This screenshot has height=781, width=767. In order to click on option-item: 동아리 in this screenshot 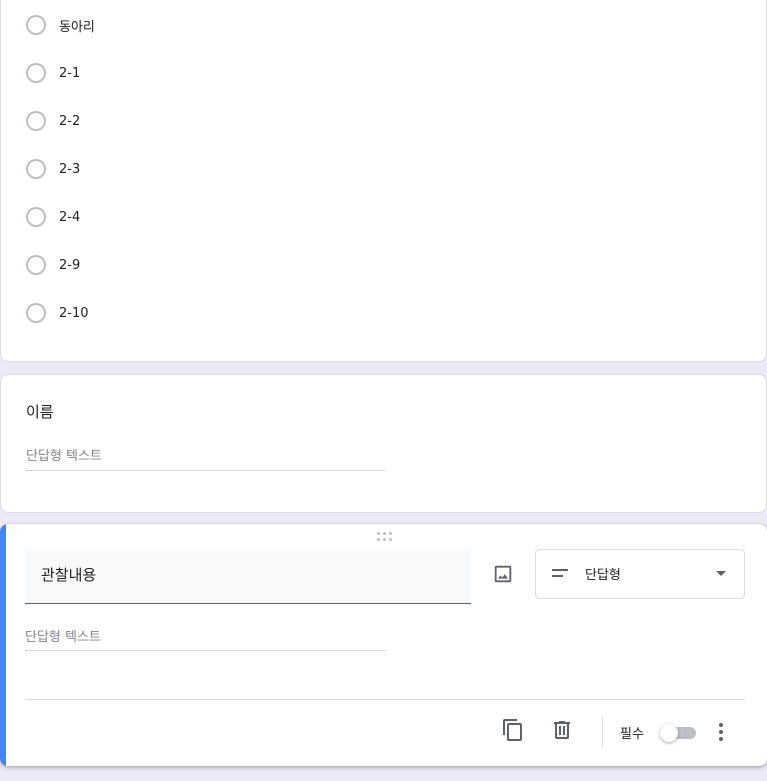, I will do `click(60, 25)`.